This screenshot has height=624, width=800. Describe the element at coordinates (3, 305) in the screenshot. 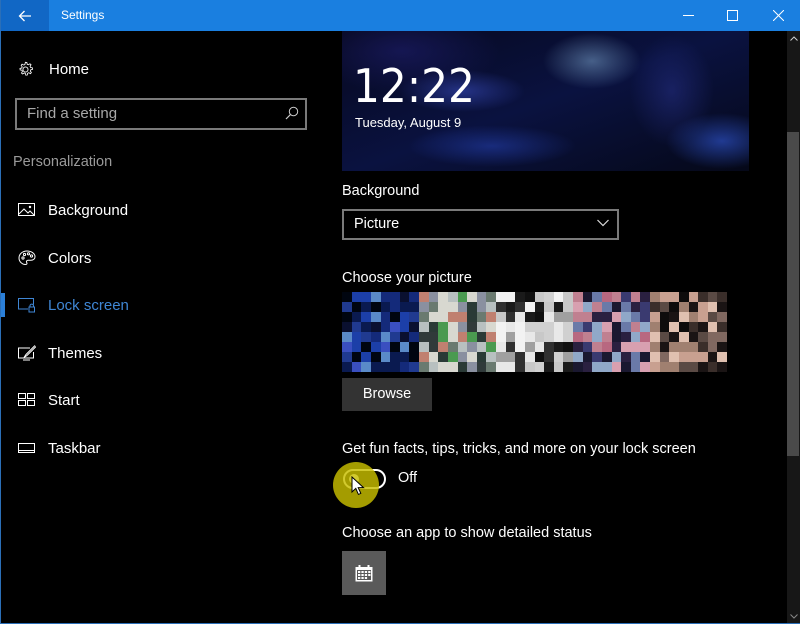

I see `active-indicator` at that location.